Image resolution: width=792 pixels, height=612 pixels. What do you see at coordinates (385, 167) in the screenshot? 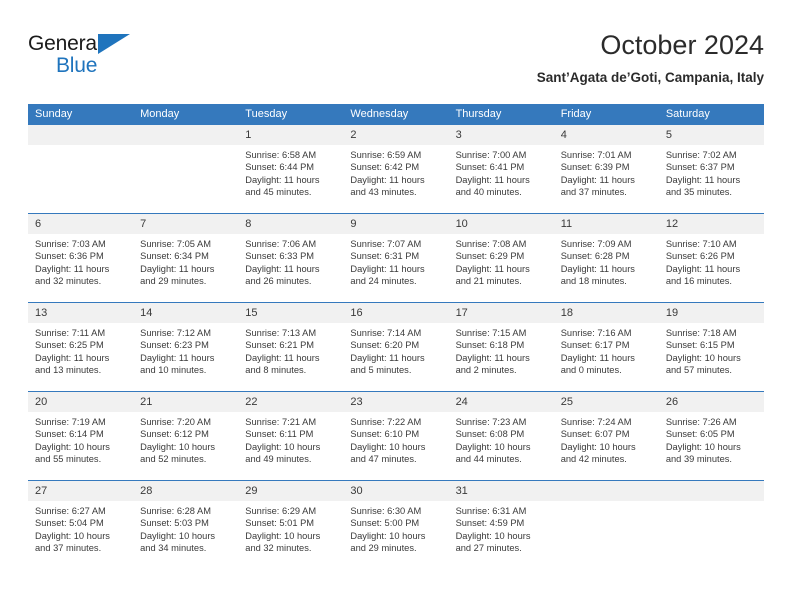
I see `sunset-text: Sunset: 6:42 PM` at bounding box center [385, 167].